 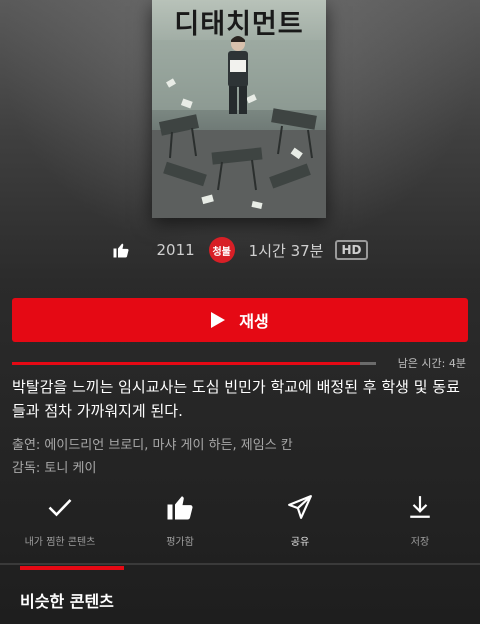 I want to click on movie-poster: 디태치먼트, so click(x=239, y=109).